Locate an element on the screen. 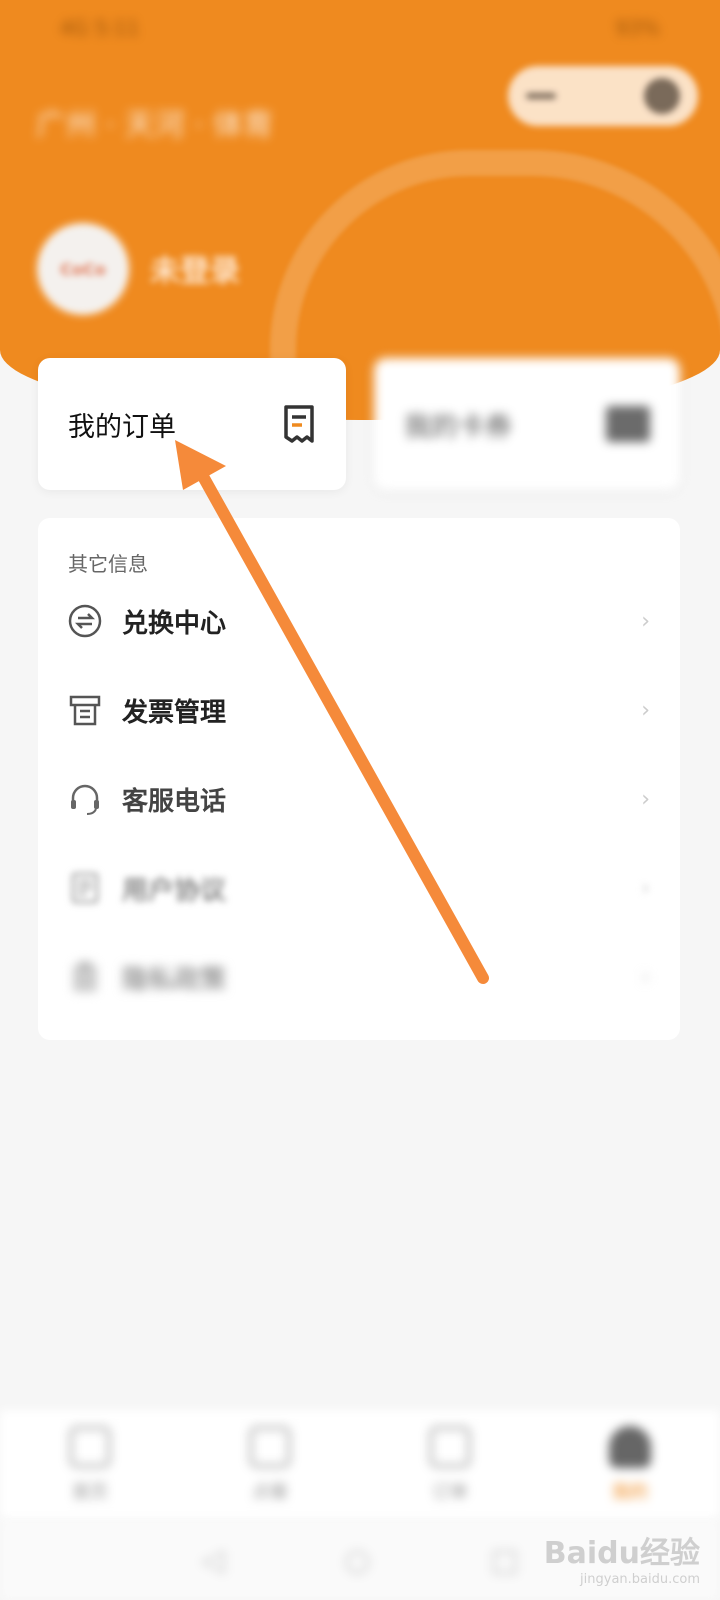 This screenshot has width=720, height=1600. tab-orders: 订单 is located at coordinates (450, 1465).